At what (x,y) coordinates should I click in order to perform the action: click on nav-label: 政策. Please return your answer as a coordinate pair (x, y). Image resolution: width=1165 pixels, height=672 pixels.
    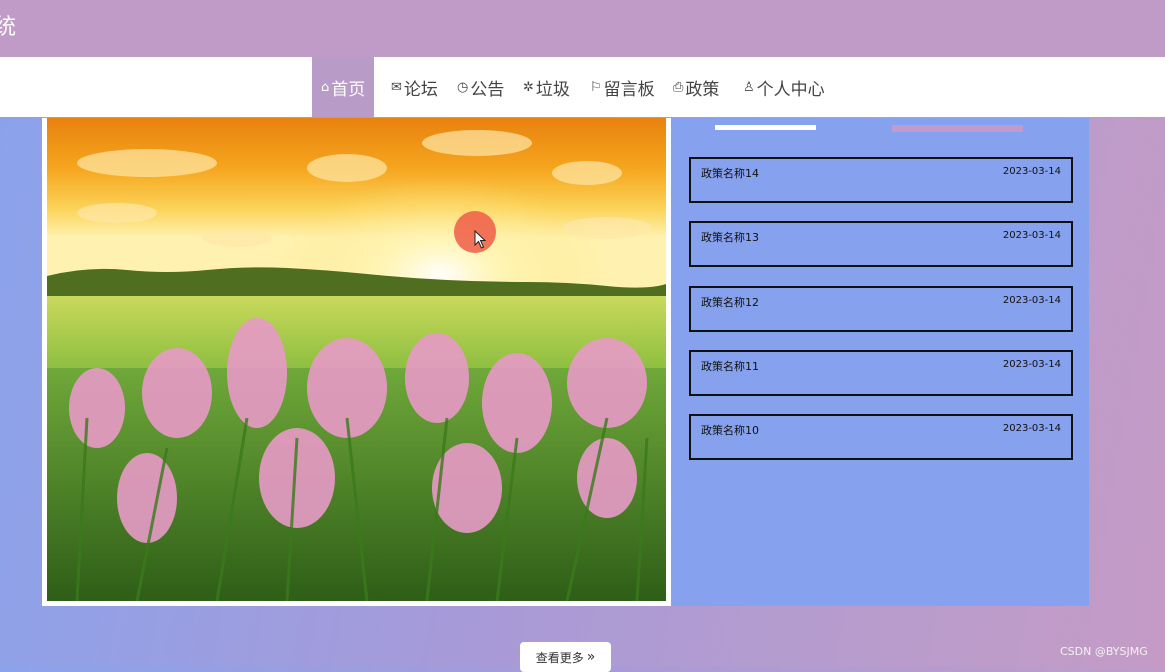
    Looking at the image, I should click on (702, 89).